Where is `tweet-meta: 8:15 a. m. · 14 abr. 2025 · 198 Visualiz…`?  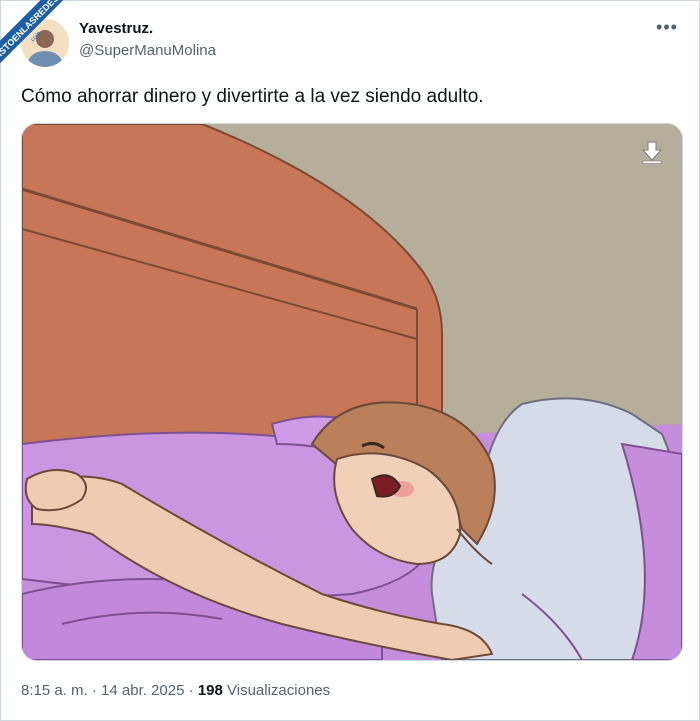
tweet-meta: 8:15 a. m. · 14 abr. 2025 · 198 Visualiz… is located at coordinates (175, 690).